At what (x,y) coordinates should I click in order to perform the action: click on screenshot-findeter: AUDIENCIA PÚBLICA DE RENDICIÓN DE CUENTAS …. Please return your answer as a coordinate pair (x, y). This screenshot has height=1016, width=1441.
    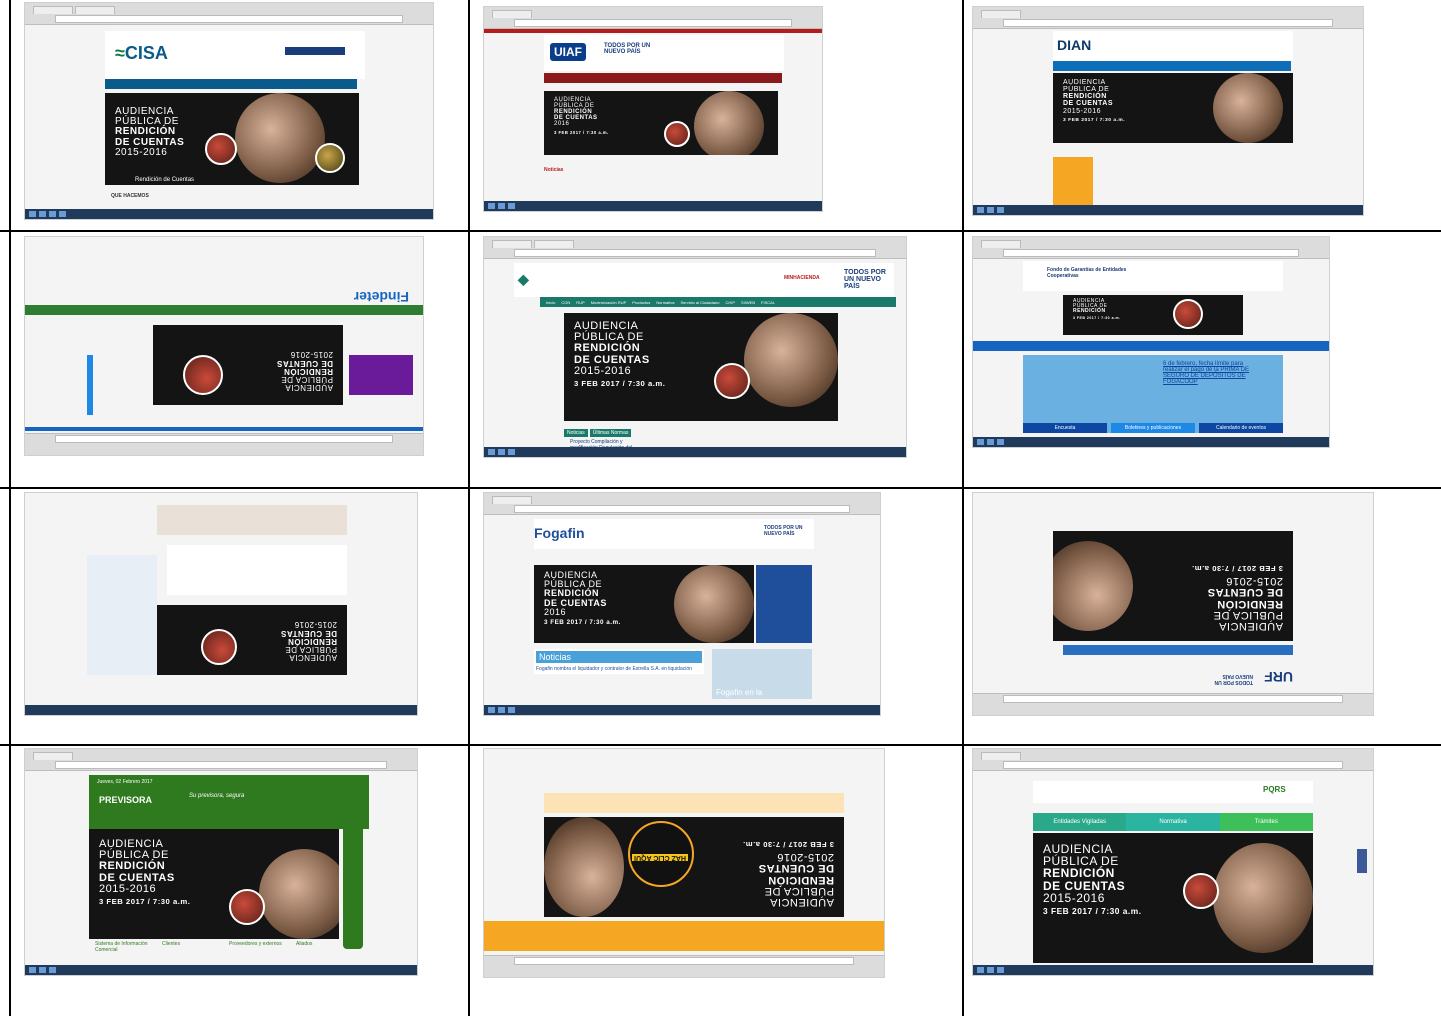
    Looking at the image, I should click on (224, 346).